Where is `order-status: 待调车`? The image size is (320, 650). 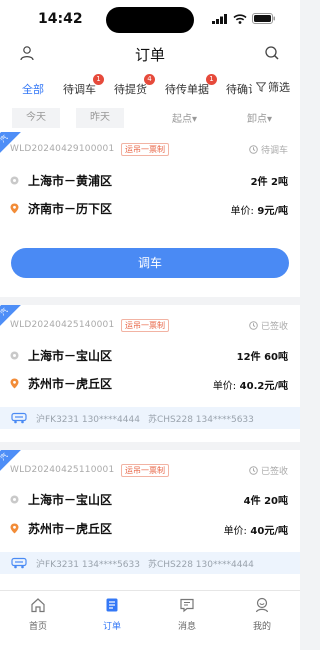 order-status: 待调车 is located at coordinates (268, 149).